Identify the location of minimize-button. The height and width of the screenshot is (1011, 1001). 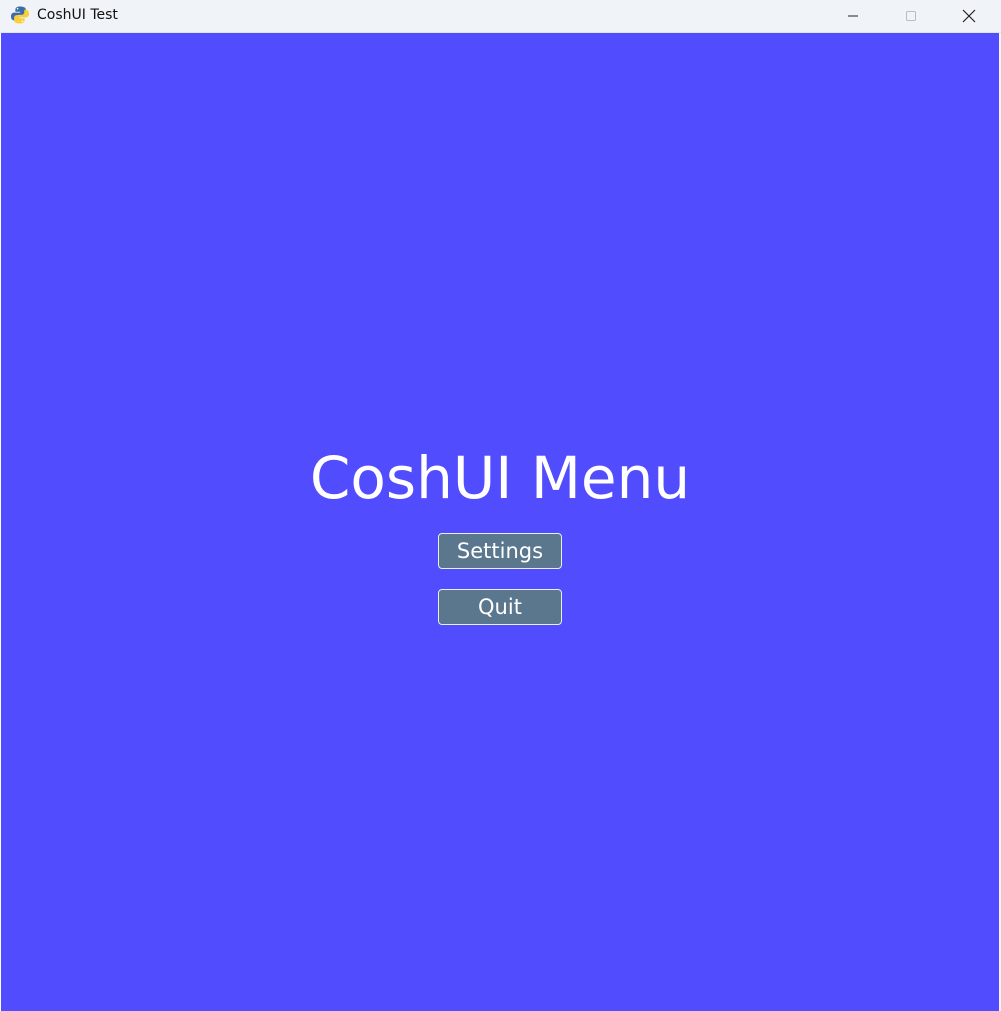
(853, 16).